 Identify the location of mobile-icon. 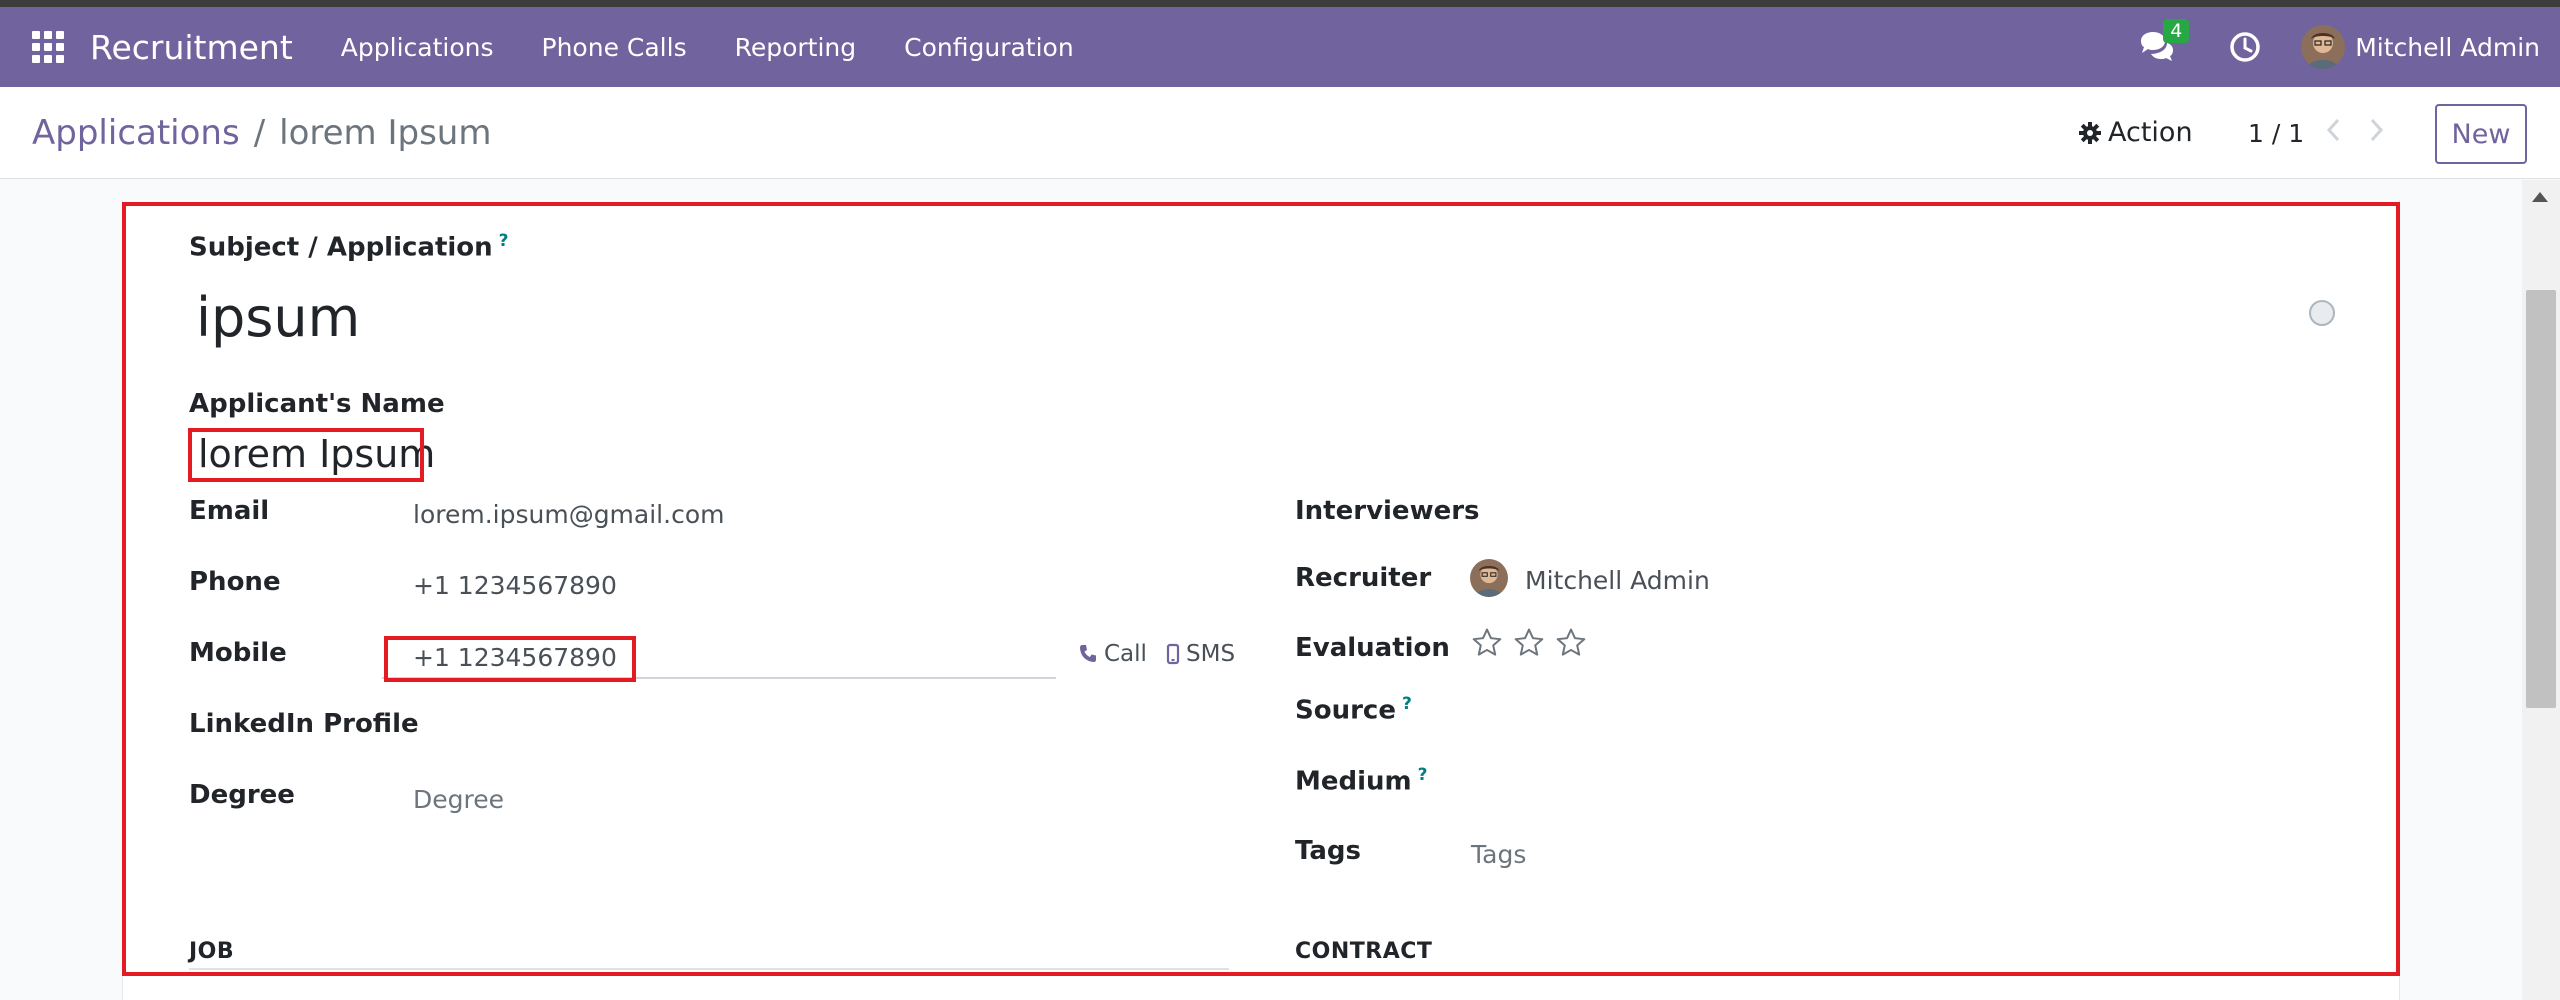
(1173, 654).